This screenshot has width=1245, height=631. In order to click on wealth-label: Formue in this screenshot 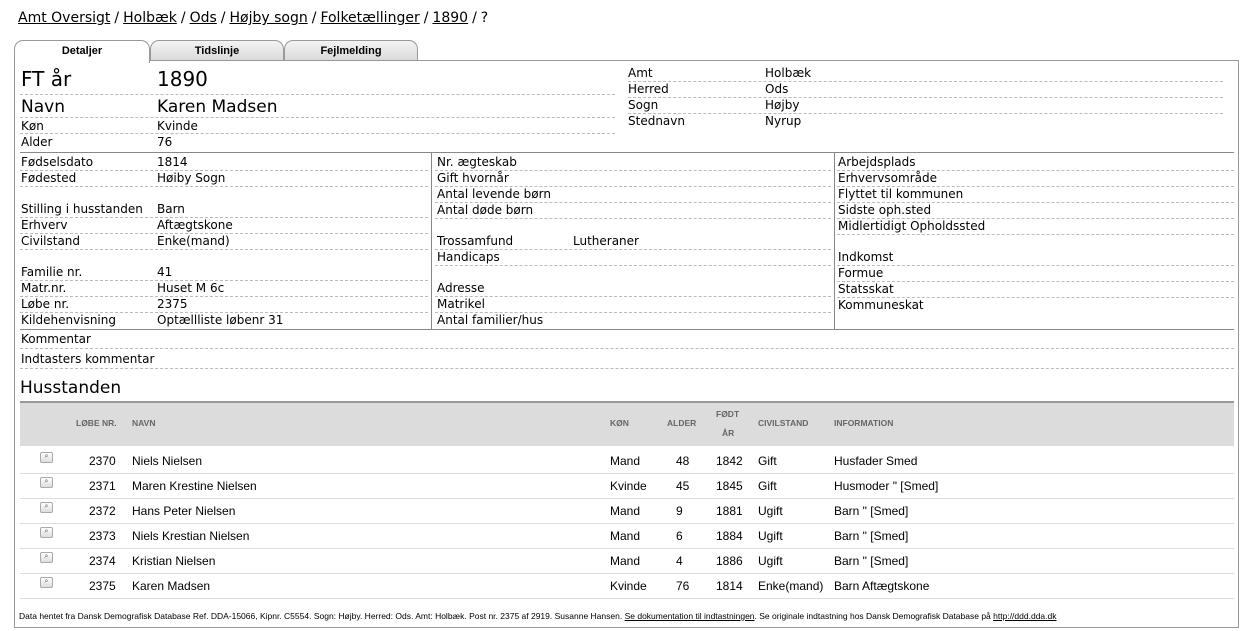, I will do `click(861, 273)`.